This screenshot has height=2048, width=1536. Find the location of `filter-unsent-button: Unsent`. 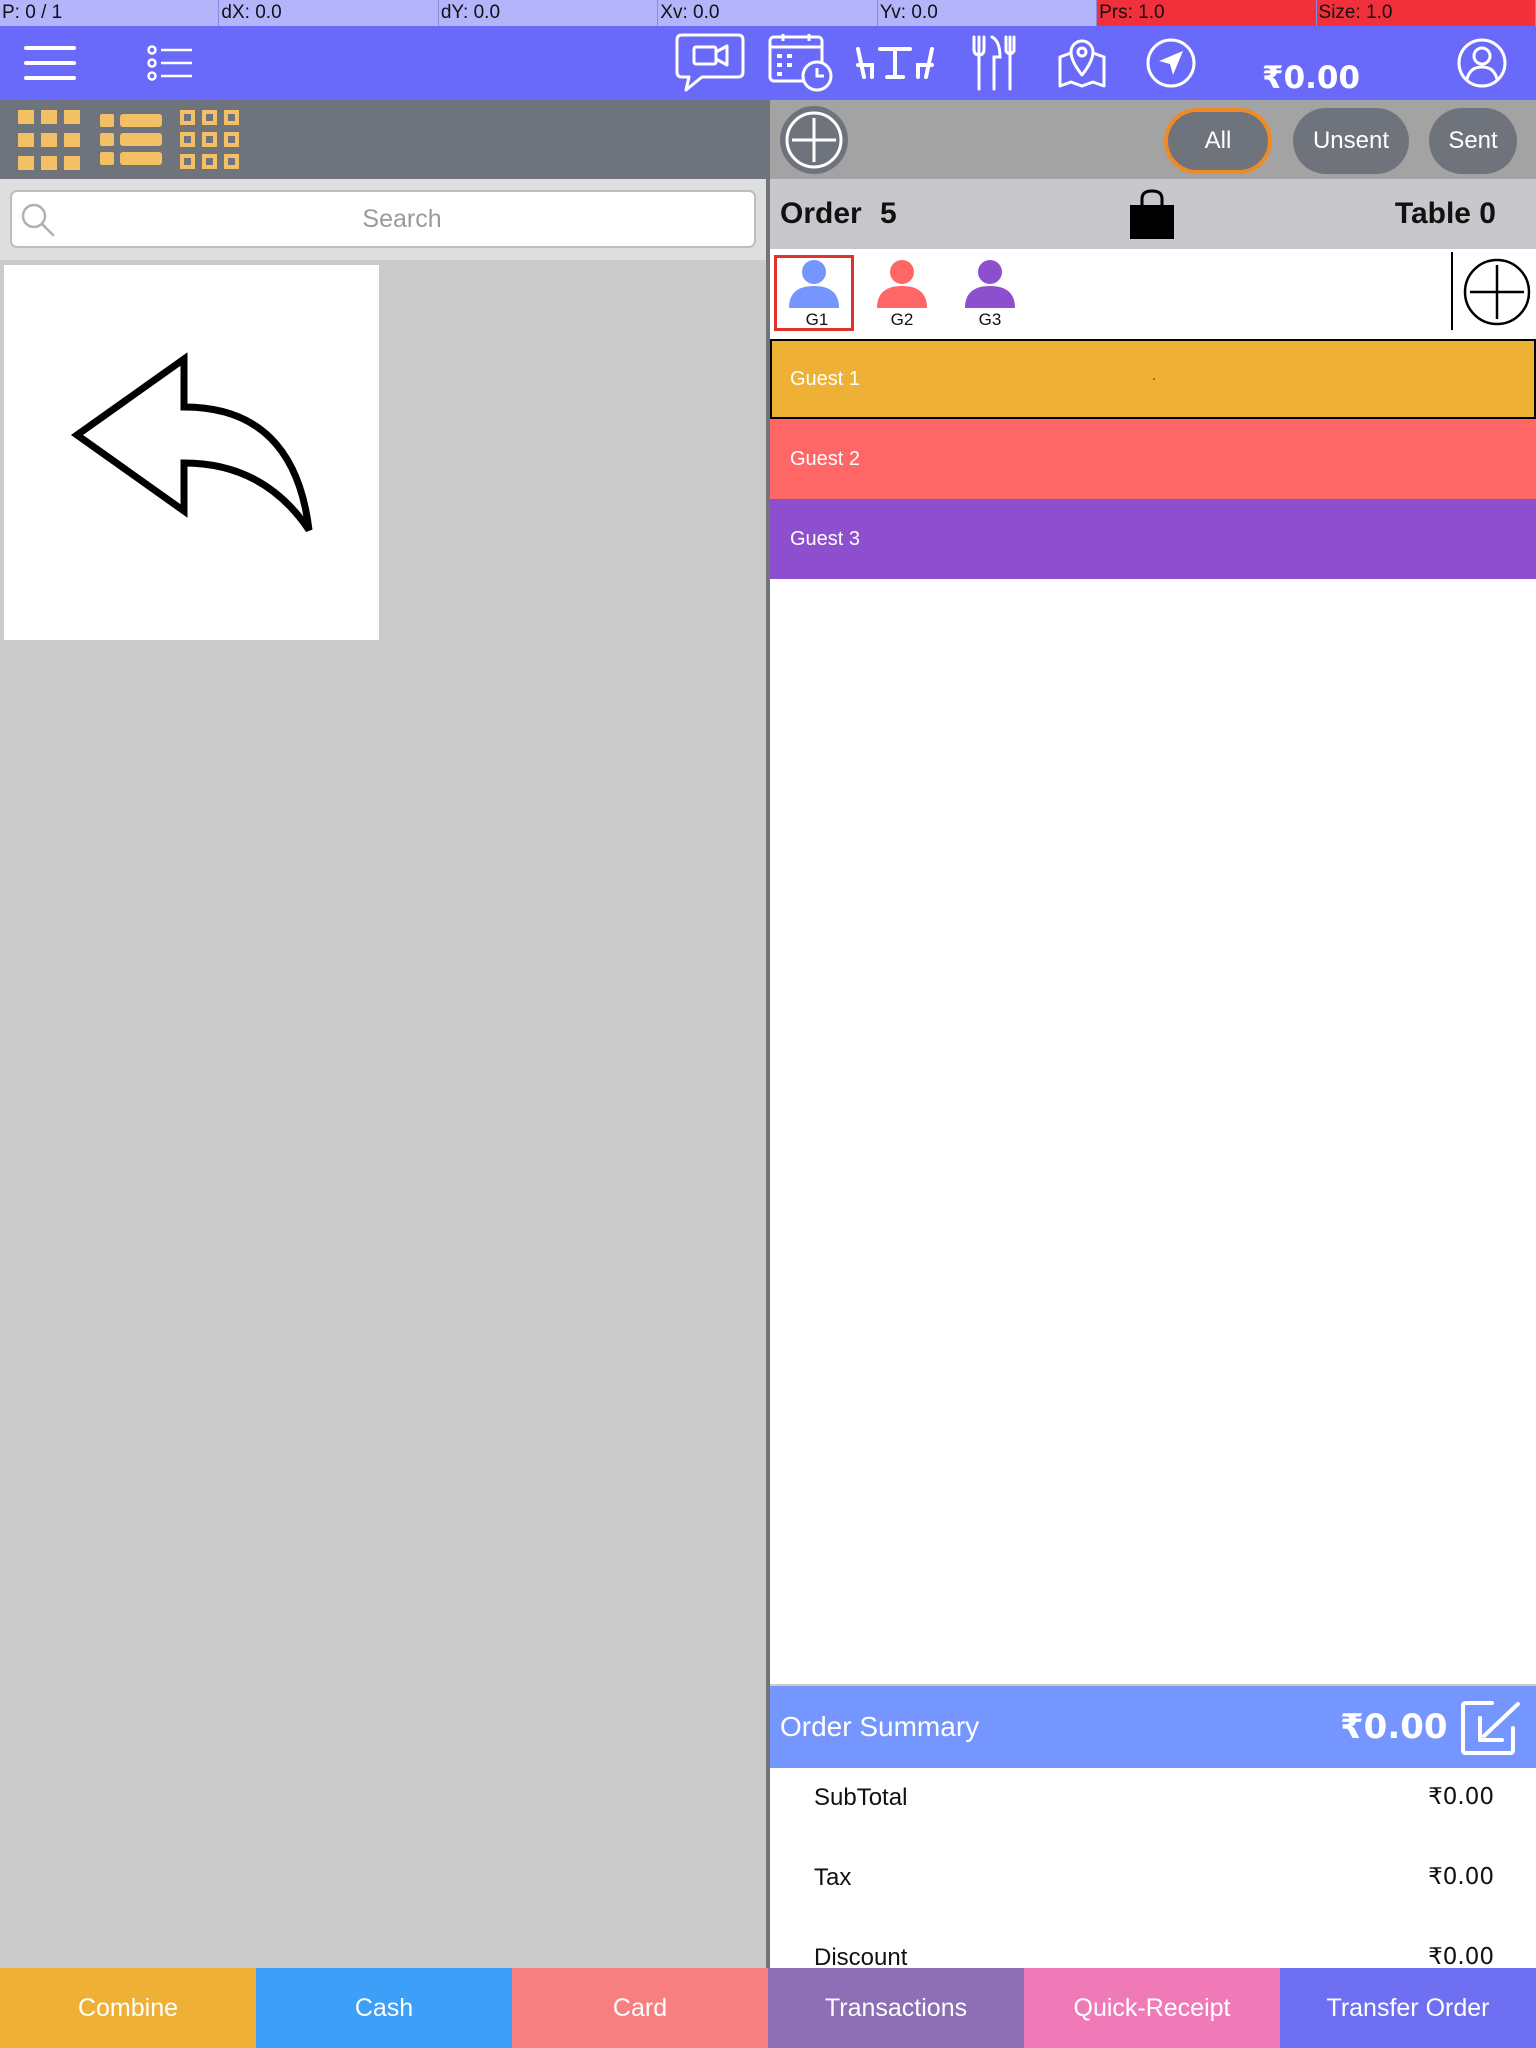

filter-unsent-button: Unsent is located at coordinates (1351, 141).